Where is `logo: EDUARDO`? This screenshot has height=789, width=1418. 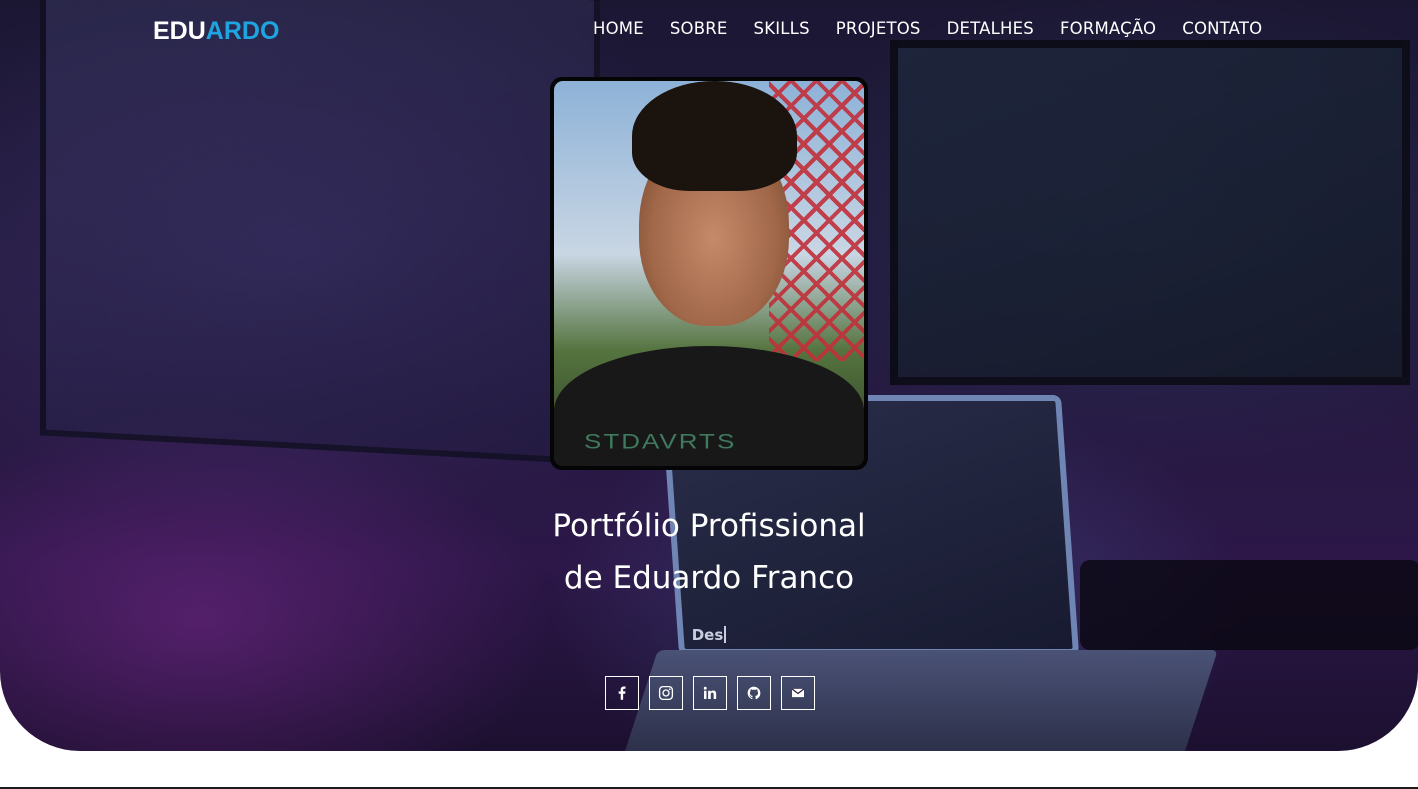 logo: EDUARDO is located at coordinates (216, 31).